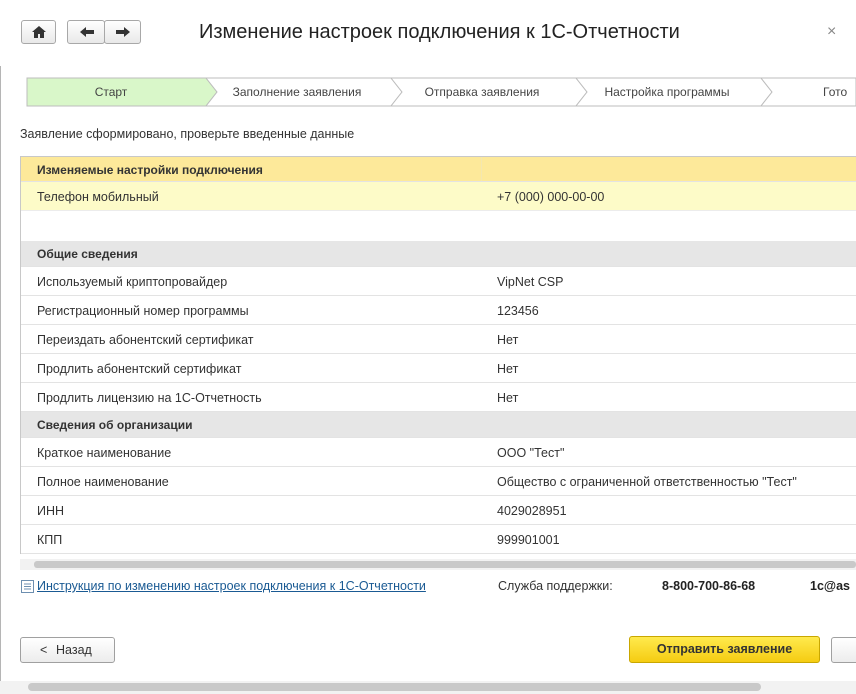 The width and height of the screenshot is (856, 694). What do you see at coordinates (27, 586) in the screenshot?
I see `document-icon` at bounding box center [27, 586].